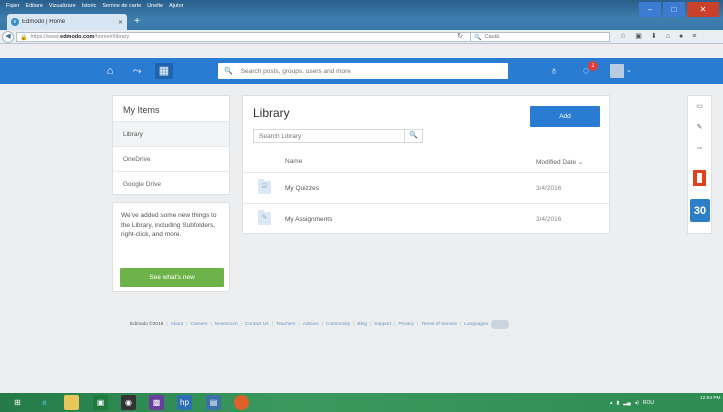  Describe the element at coordinates (12, 6) in the screenshot. I see `menu-file: Fișier` at that location.